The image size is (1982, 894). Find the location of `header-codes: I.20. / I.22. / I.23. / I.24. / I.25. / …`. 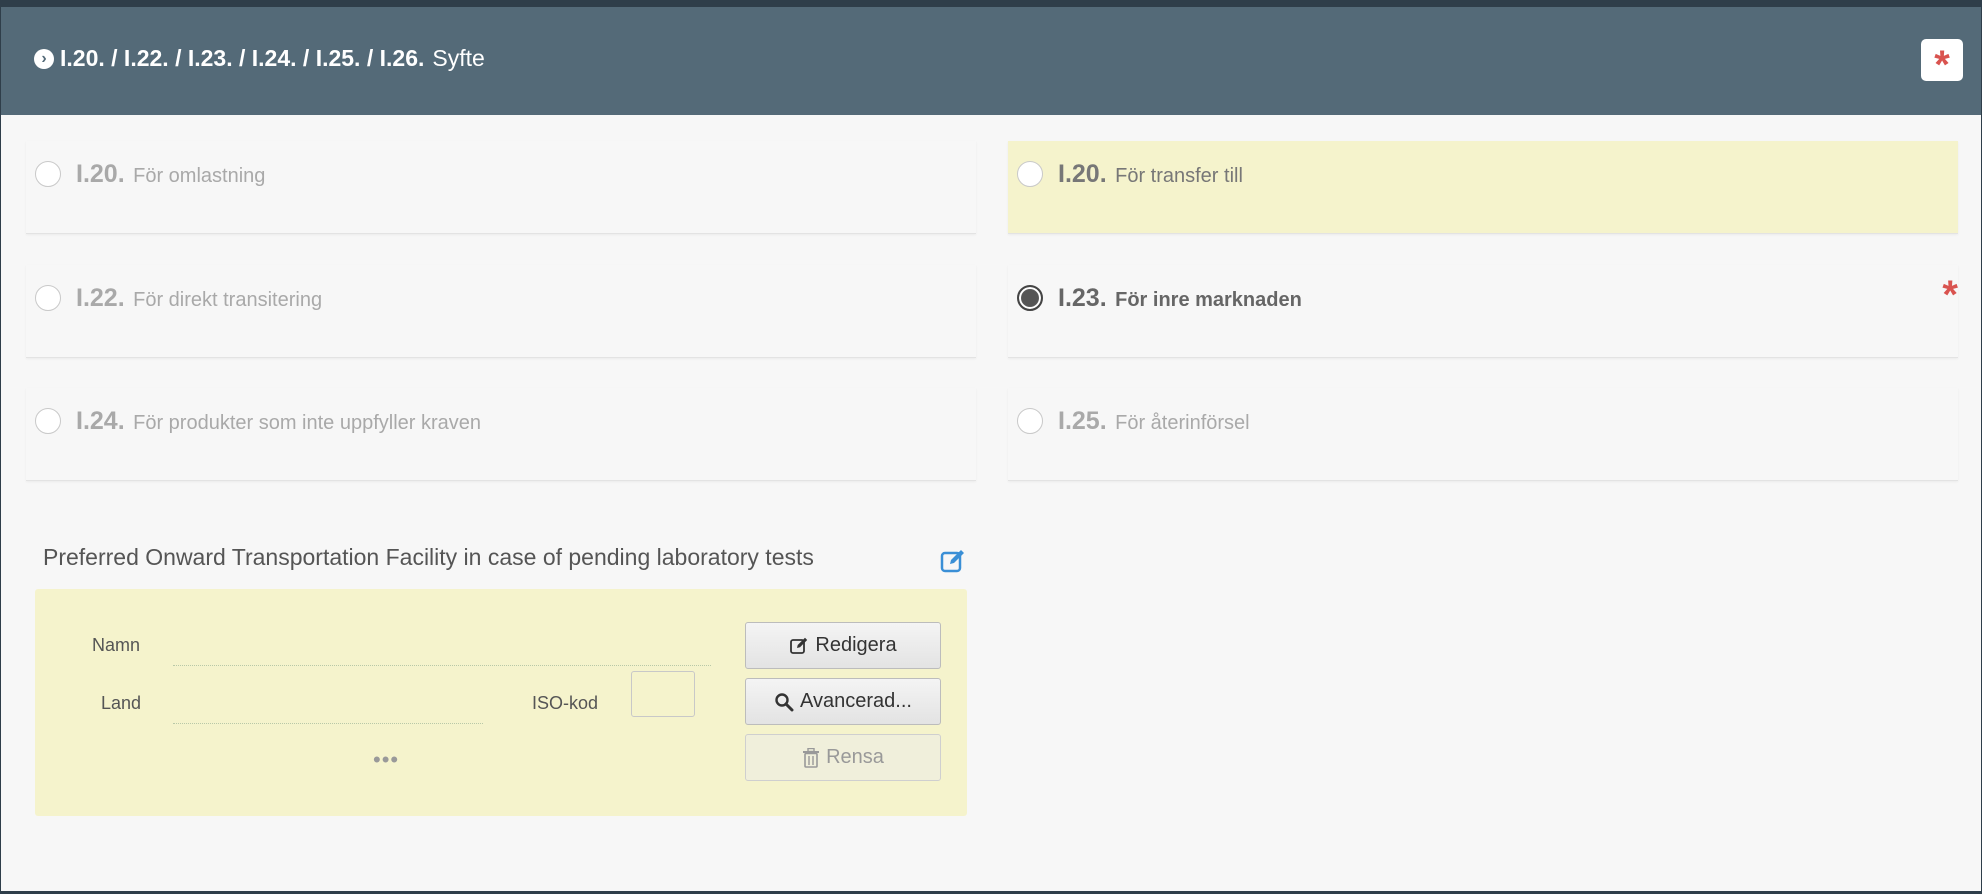

header-codes: I.20. / I.22. / I.23. / I.24. / I.25. / … is located at coordinates (242, 58).